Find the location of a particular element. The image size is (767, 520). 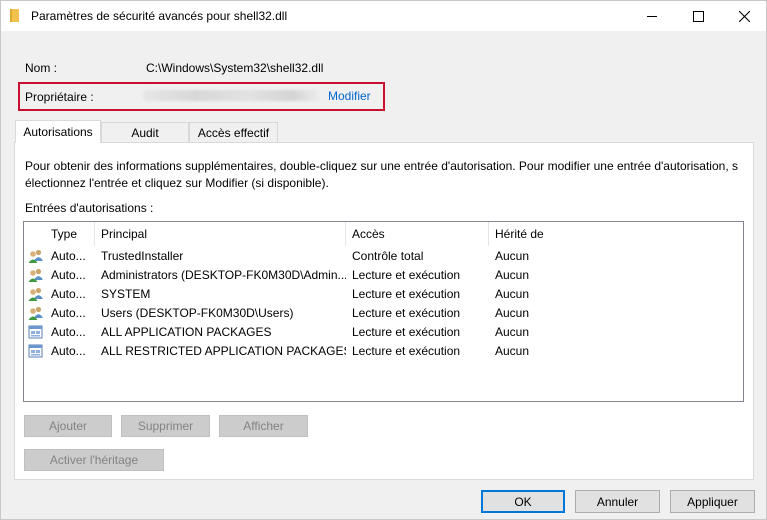

close-button is located at coordinates (744, 16).